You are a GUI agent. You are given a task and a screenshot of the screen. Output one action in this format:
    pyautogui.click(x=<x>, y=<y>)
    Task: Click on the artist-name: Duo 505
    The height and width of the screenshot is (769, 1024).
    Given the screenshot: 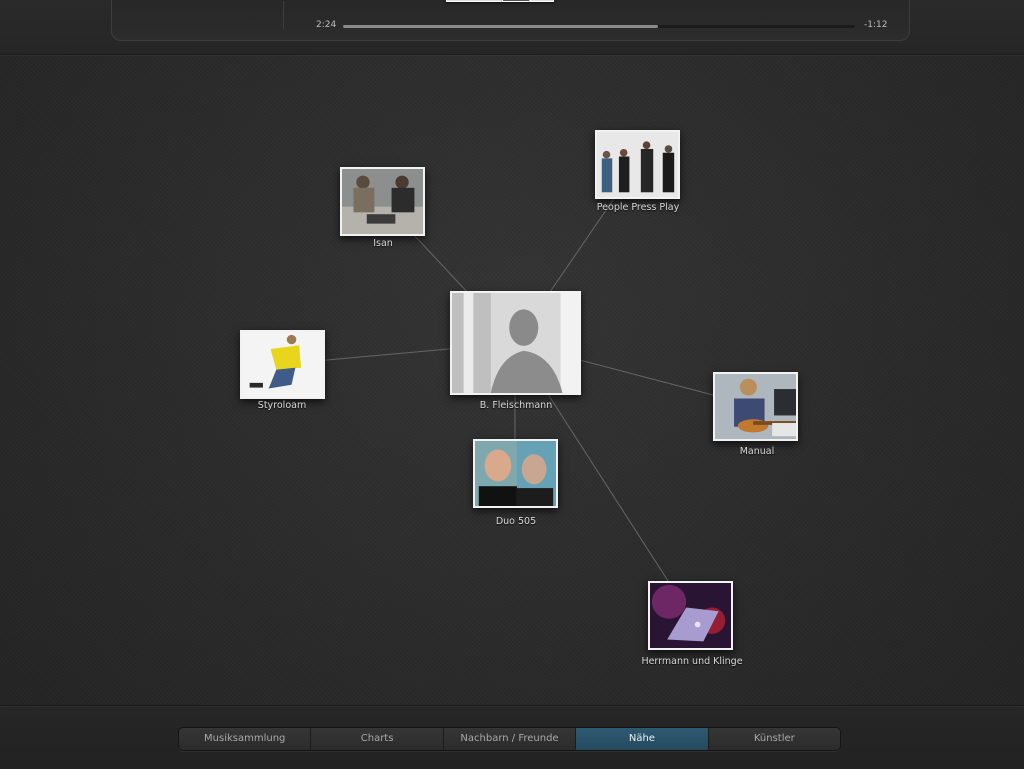 What is the action you would take?
    pyautogui.click(x=516, y=521)
    